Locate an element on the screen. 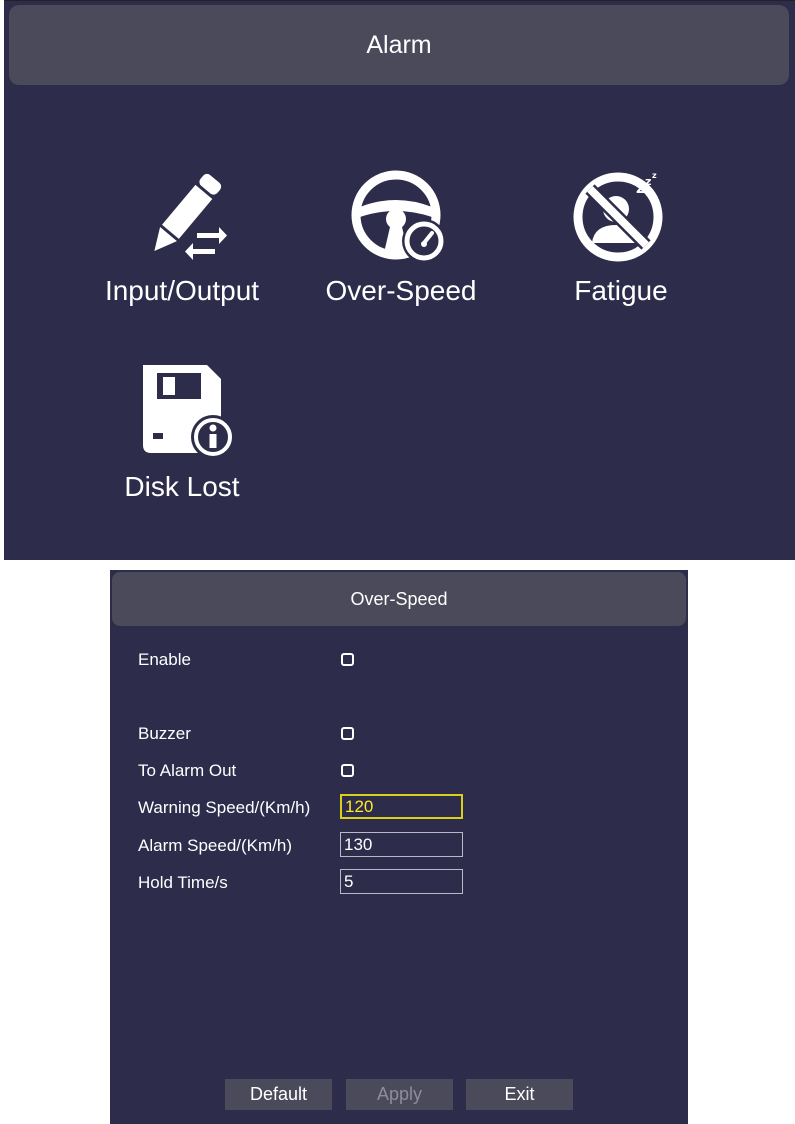  menu-item-input-output: Input/Output is located at coordinates (182, 248).